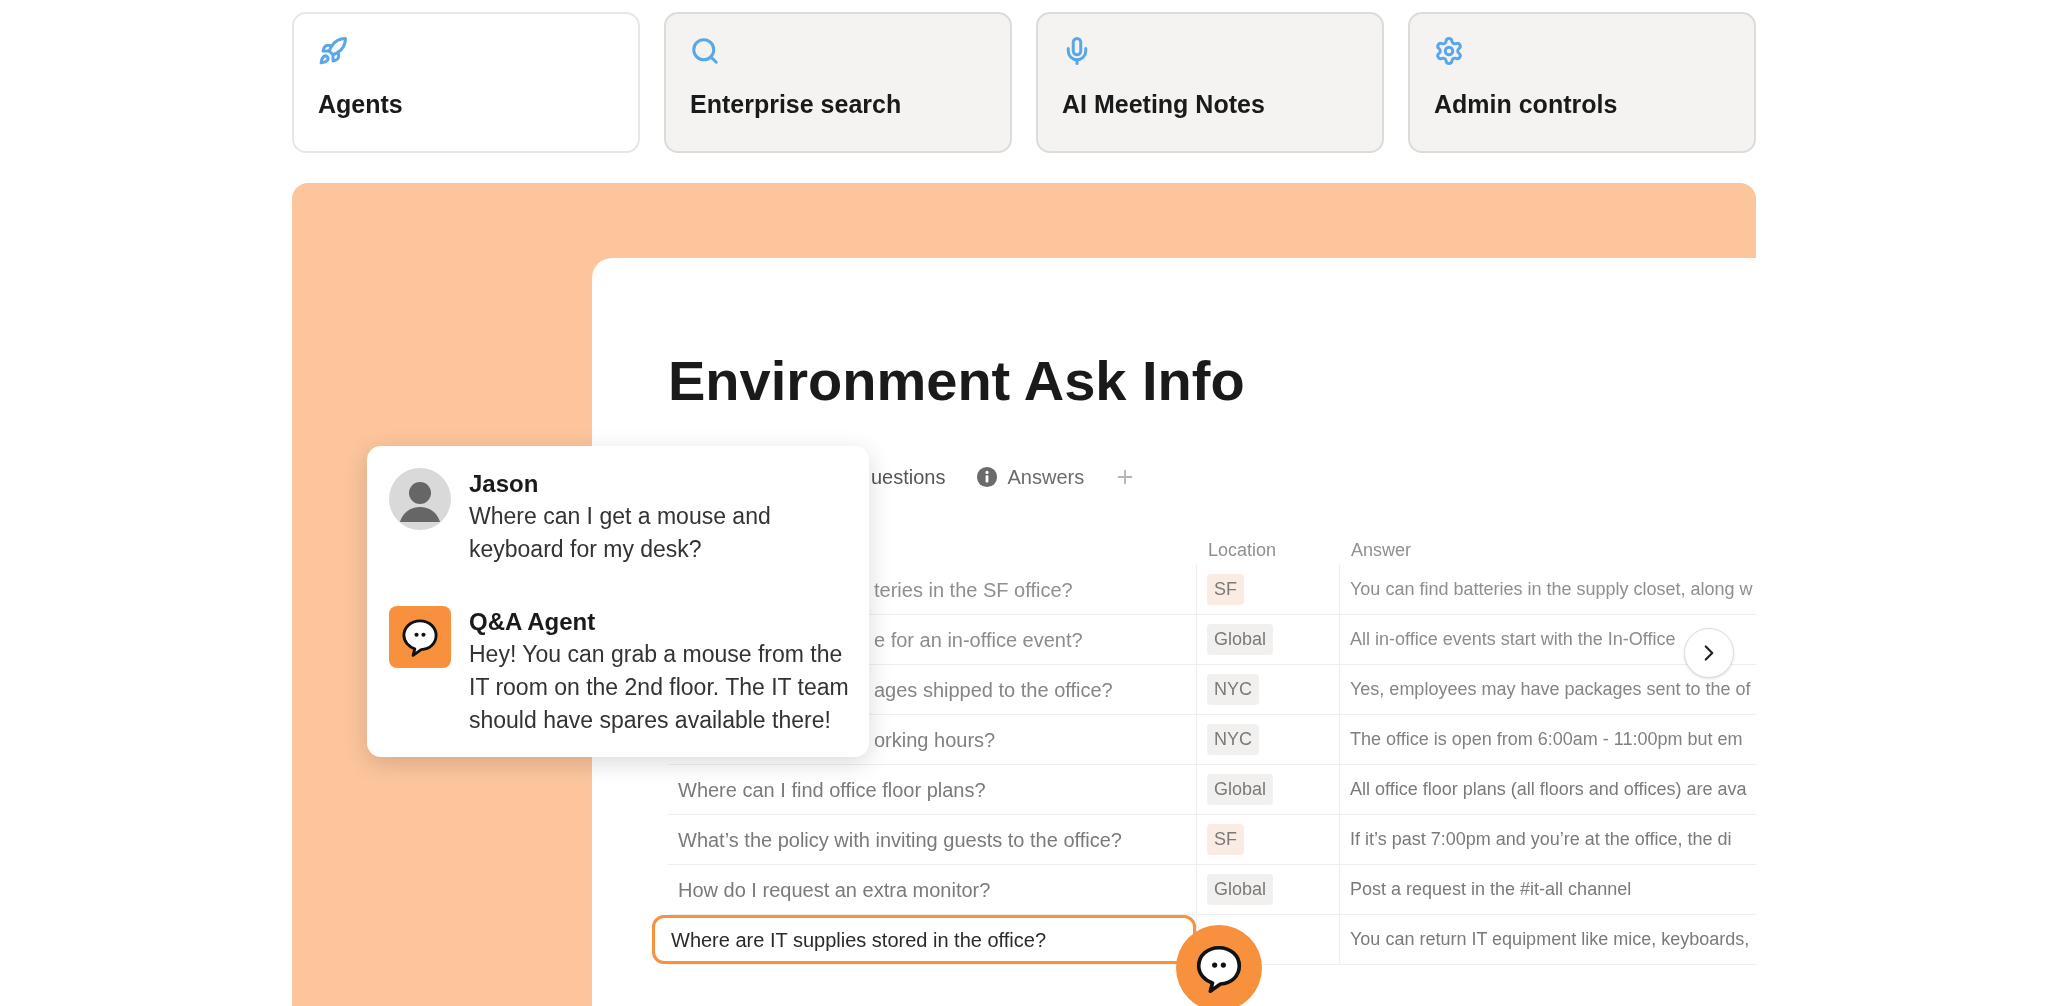 The image size is (2048, 1006). I want to click on answer-cell-text: All office floor plans (all floors and offices) are ava, so click(1548, 789).